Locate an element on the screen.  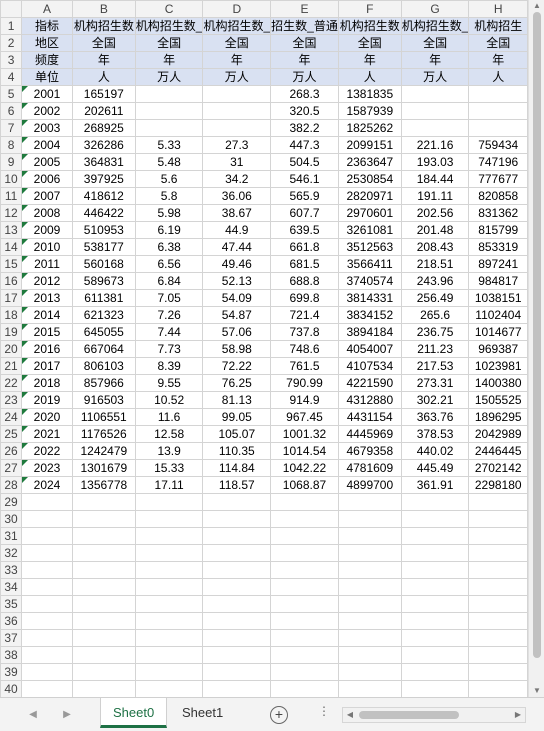
header-cell: 招生数_普通 is located at coordinates (304, 26).